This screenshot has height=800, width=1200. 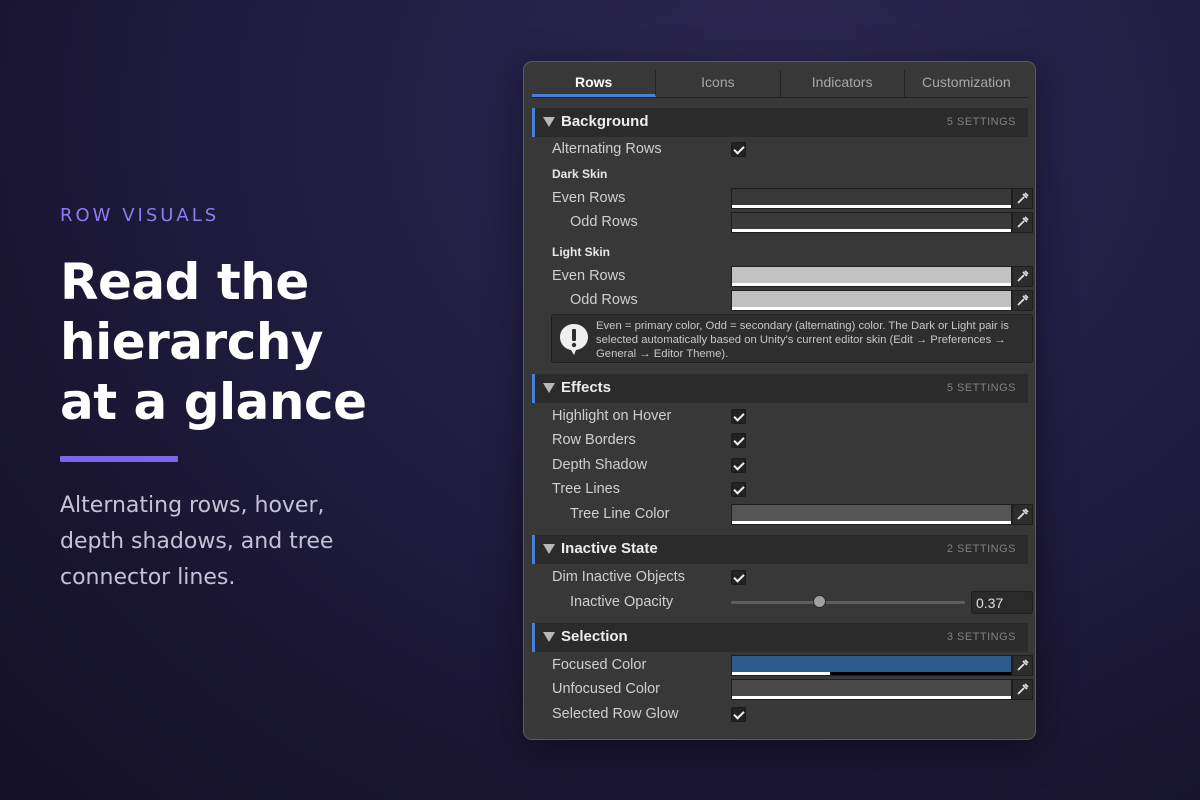 I want to click on opacity-slider-track, so click(x=848, y=602).